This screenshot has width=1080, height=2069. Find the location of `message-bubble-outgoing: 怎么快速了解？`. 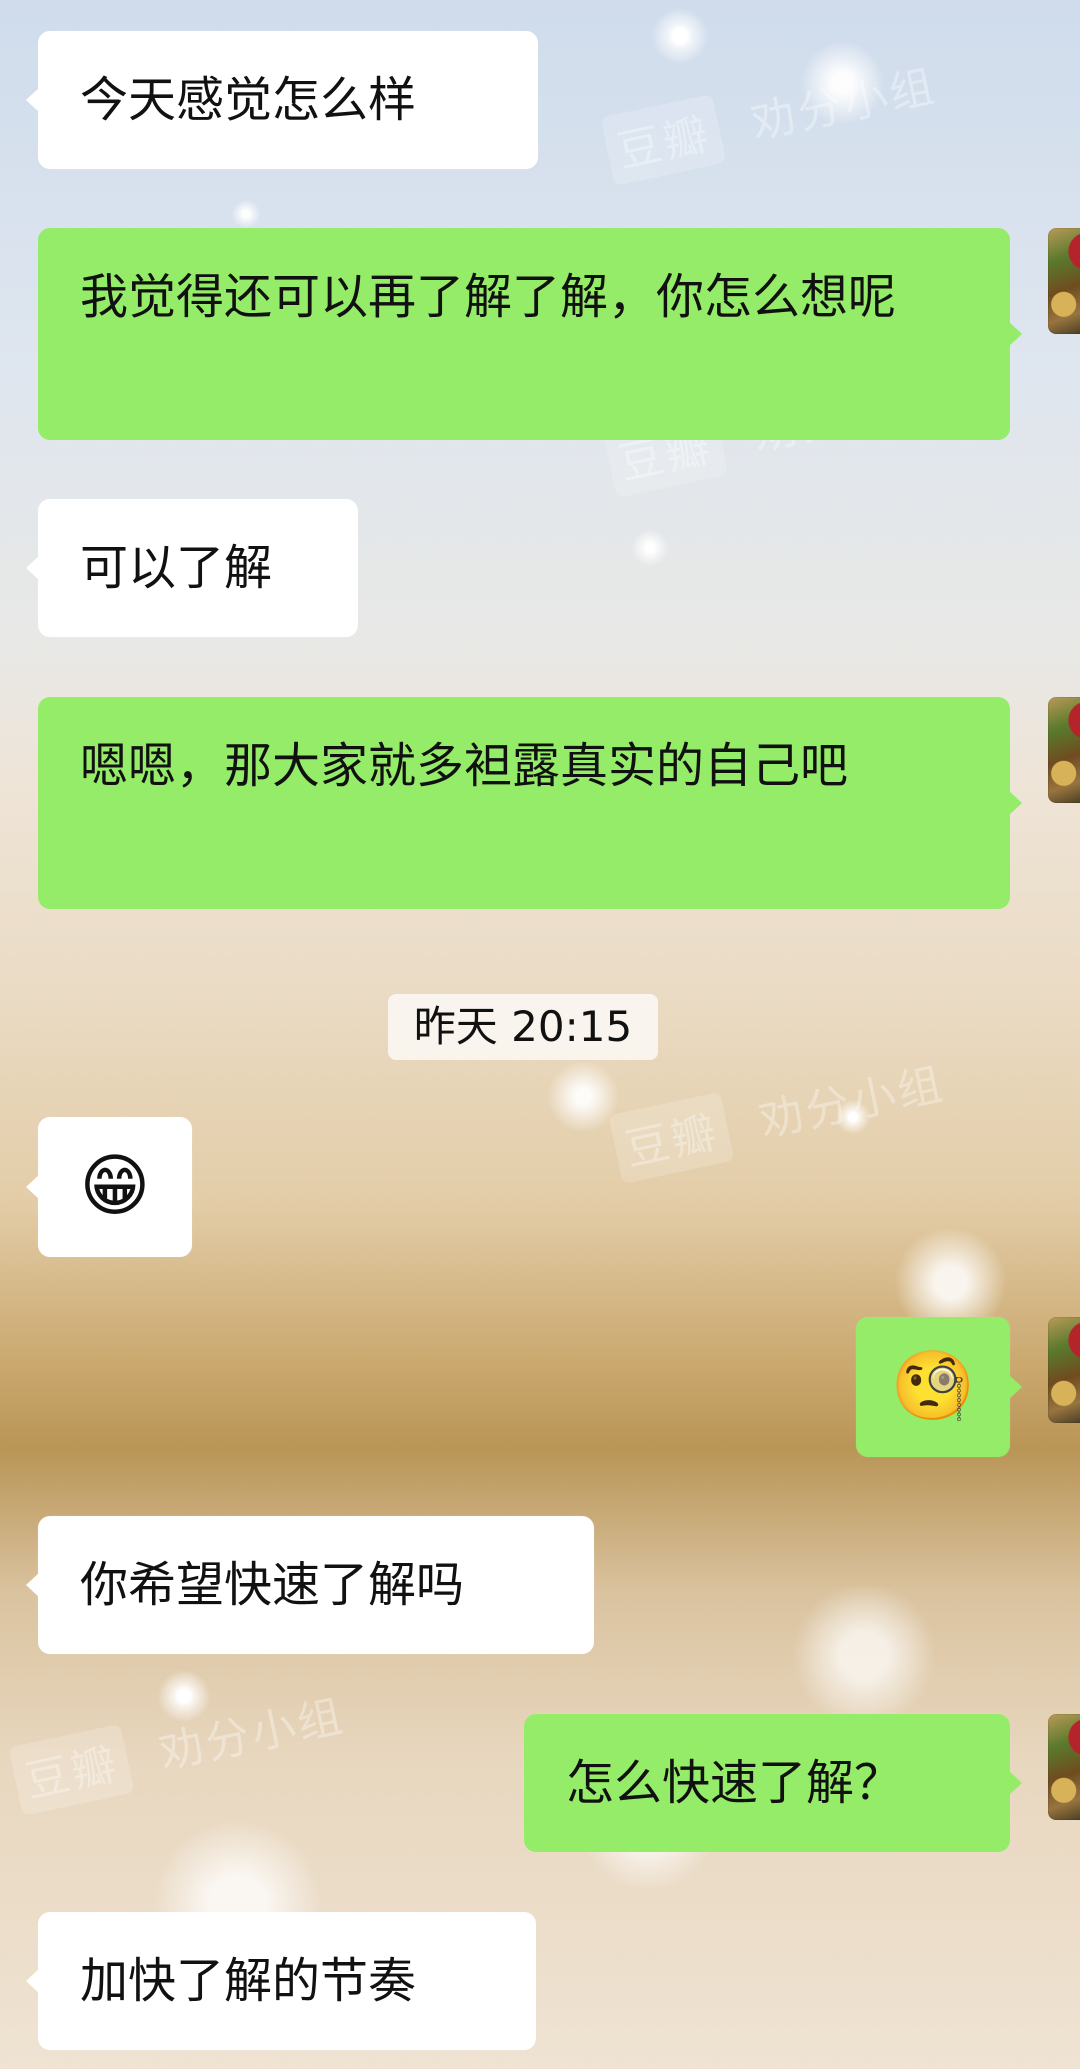

message-bubble-outgoing: 怎么快速了解？ is located at coordinates (767, 1783).